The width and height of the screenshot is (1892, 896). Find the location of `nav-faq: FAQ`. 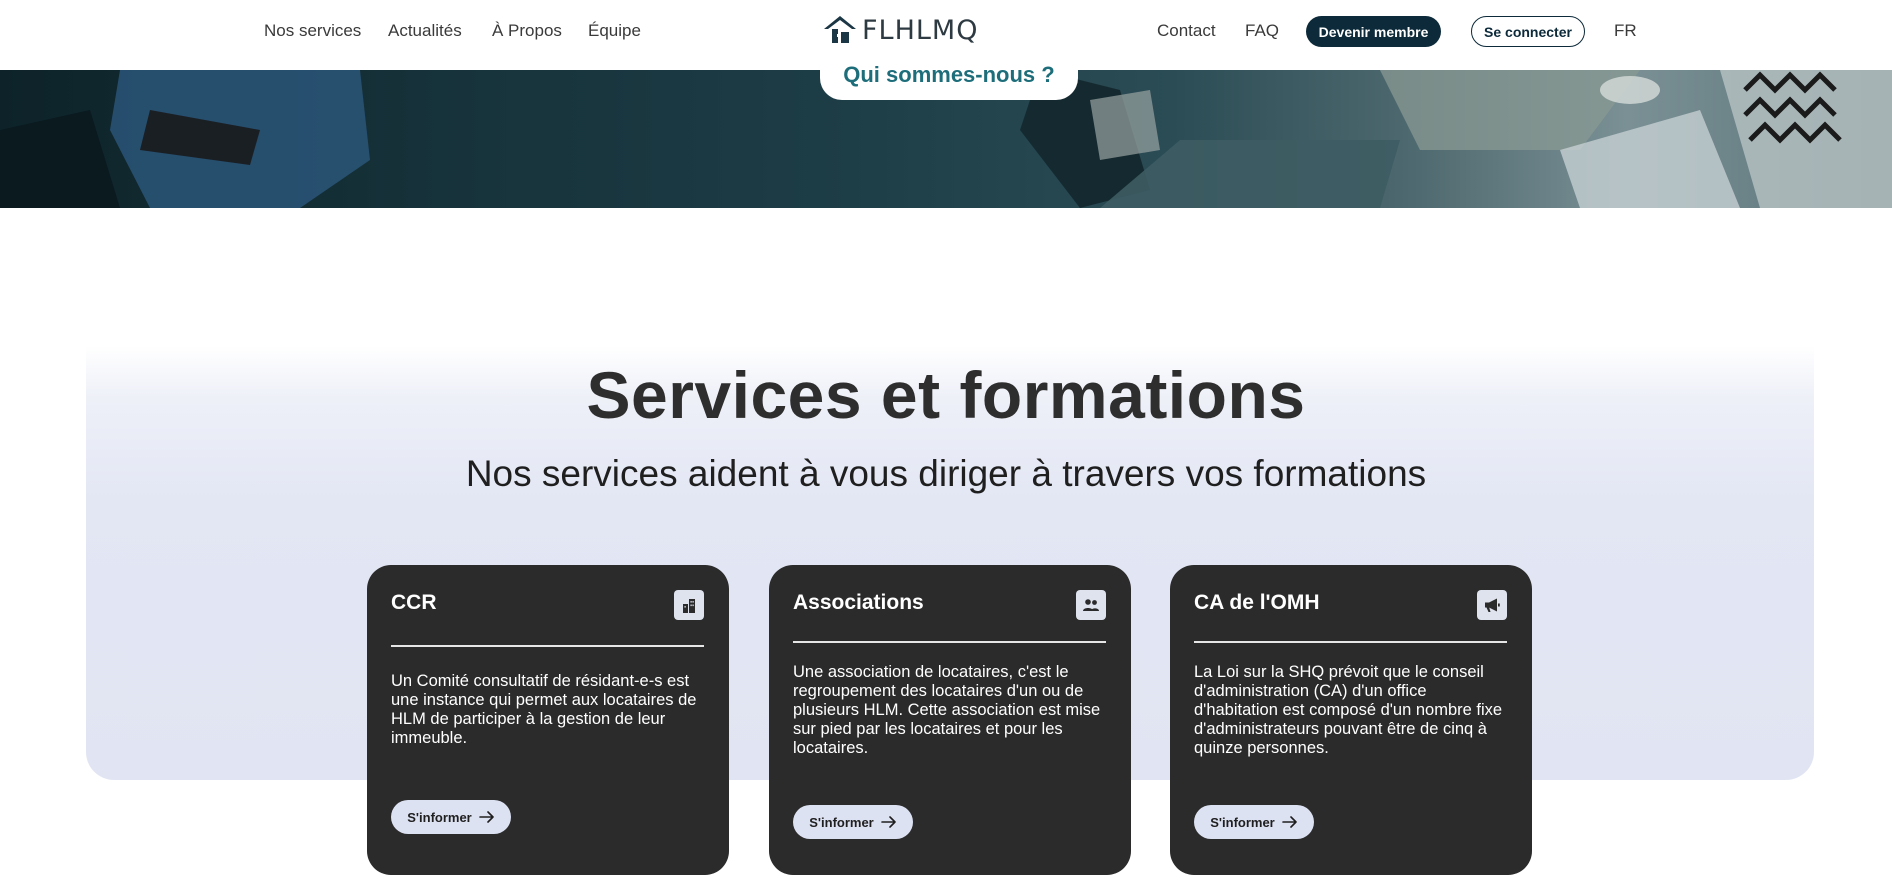

nav-faq: FAQ is located at coordinates (1262, 31).